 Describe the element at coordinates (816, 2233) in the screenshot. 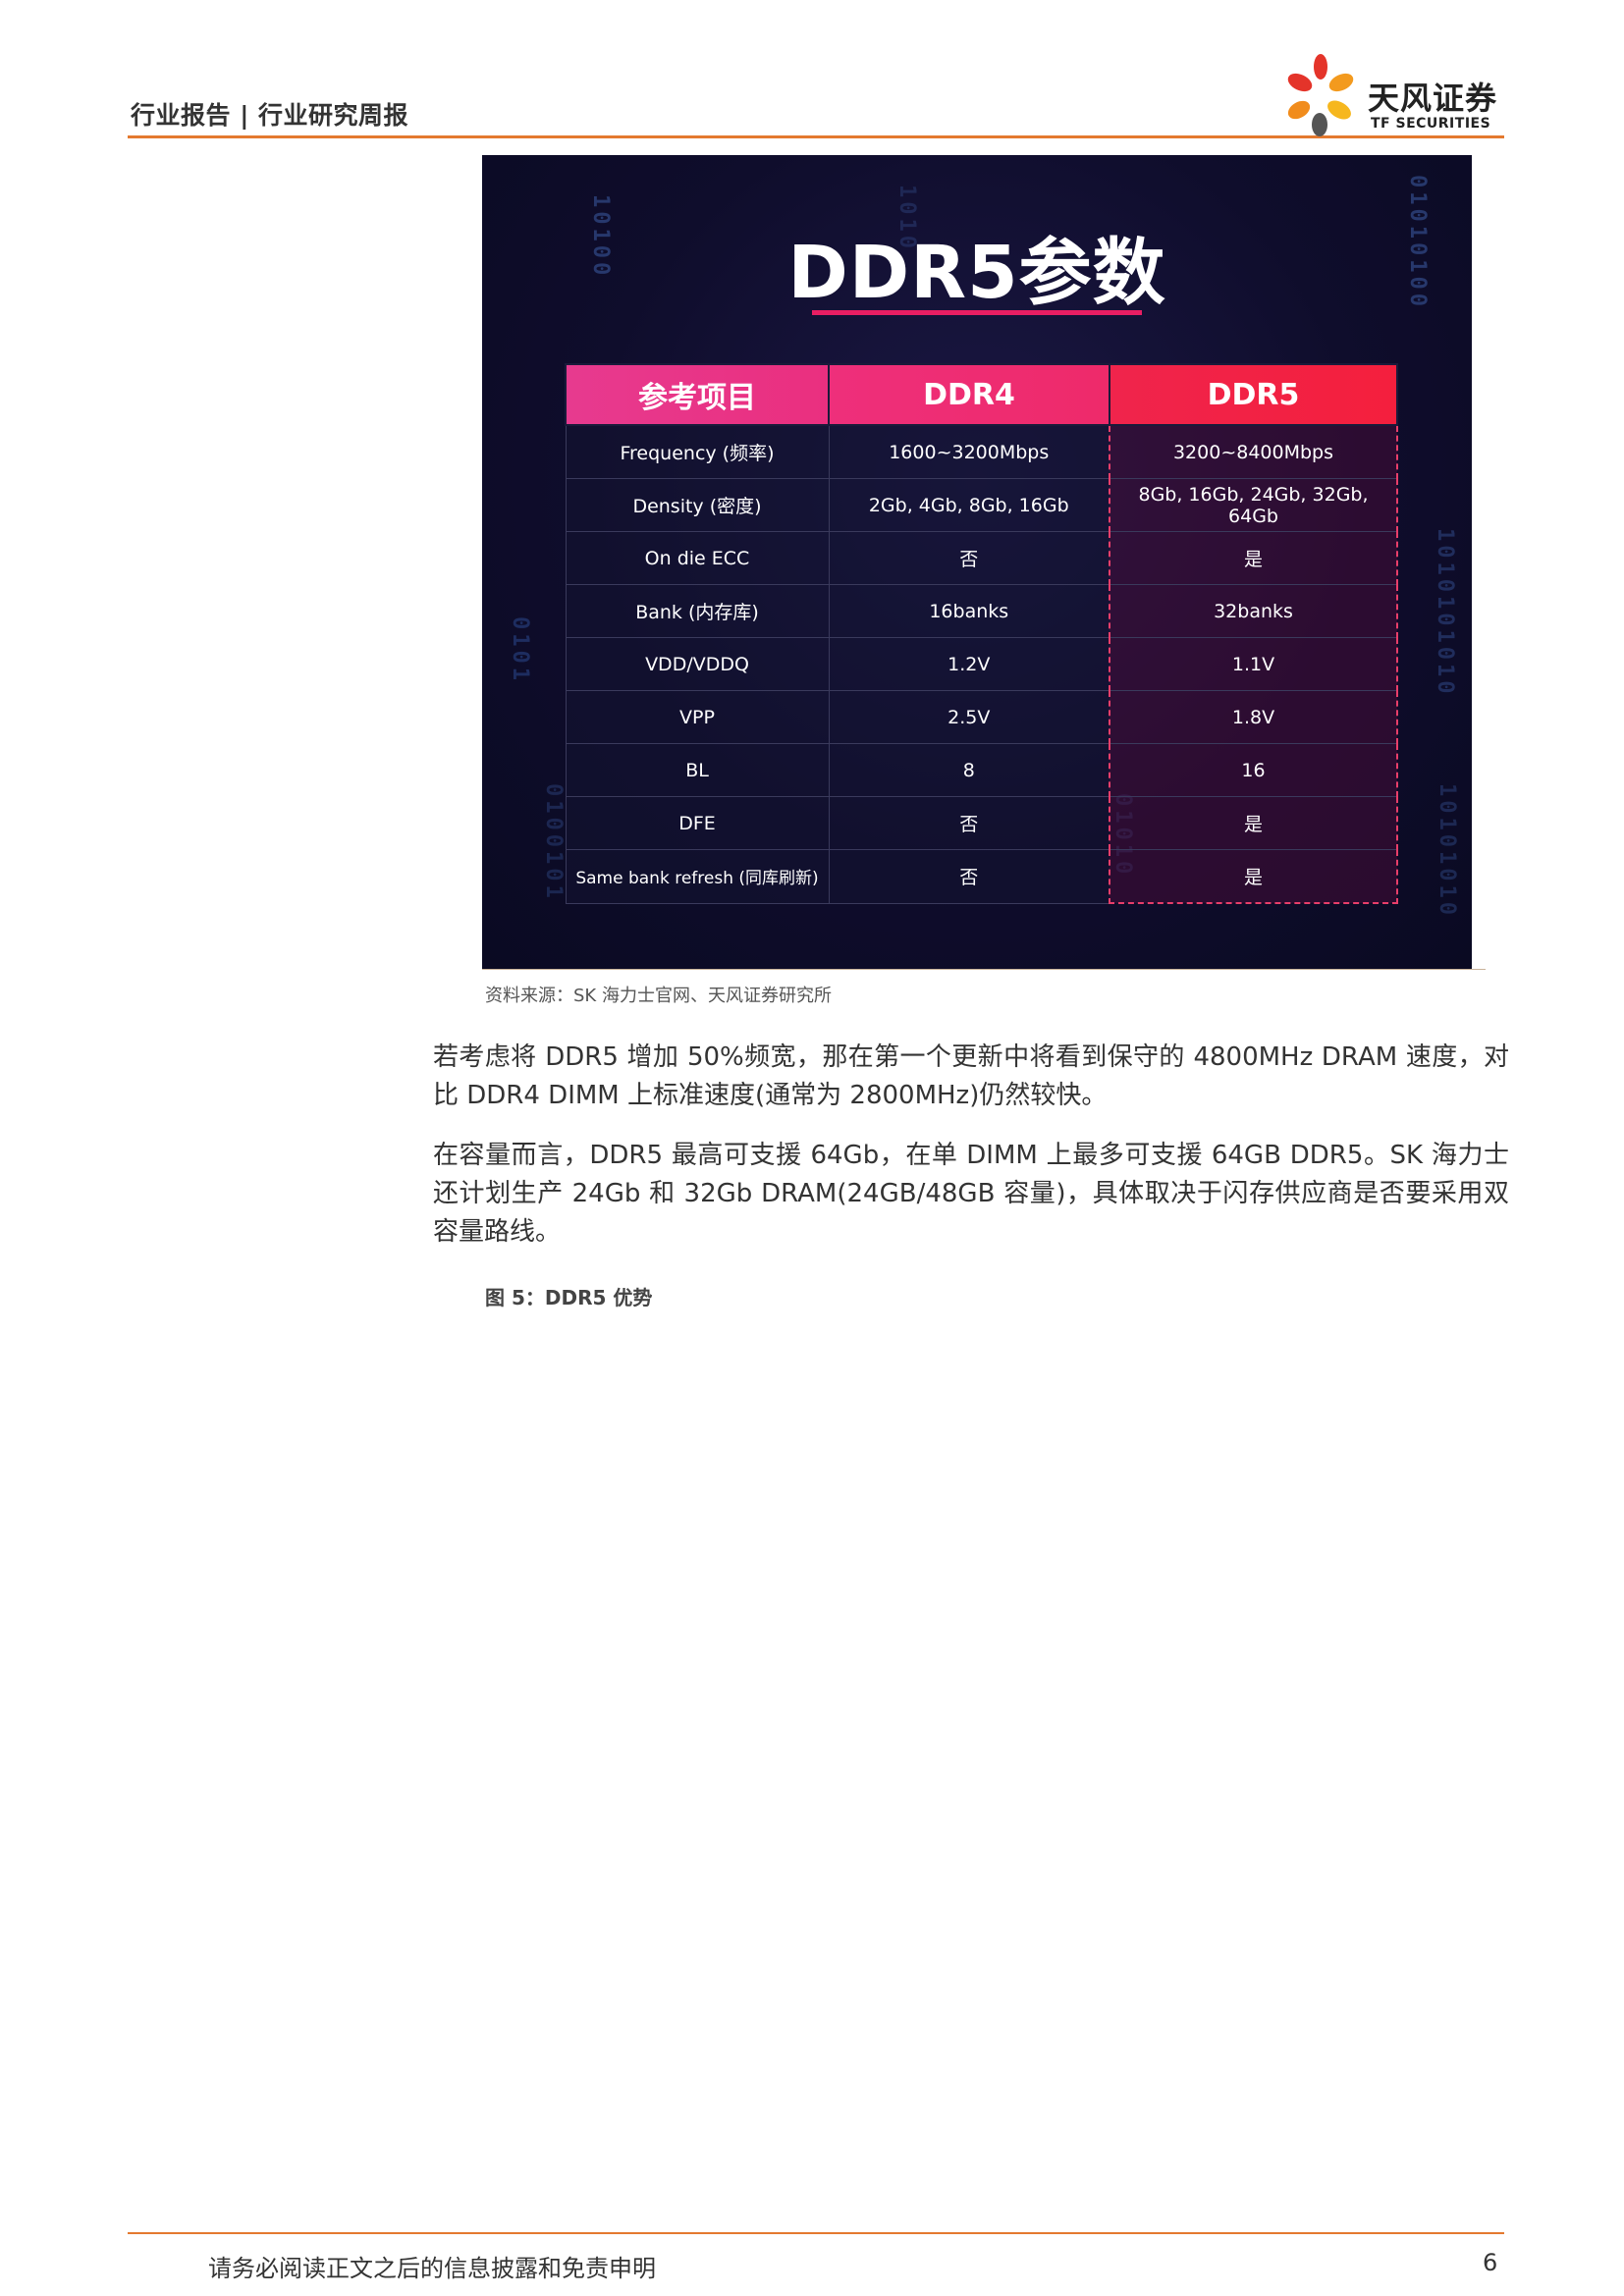

I see `footer-divider` at that location.